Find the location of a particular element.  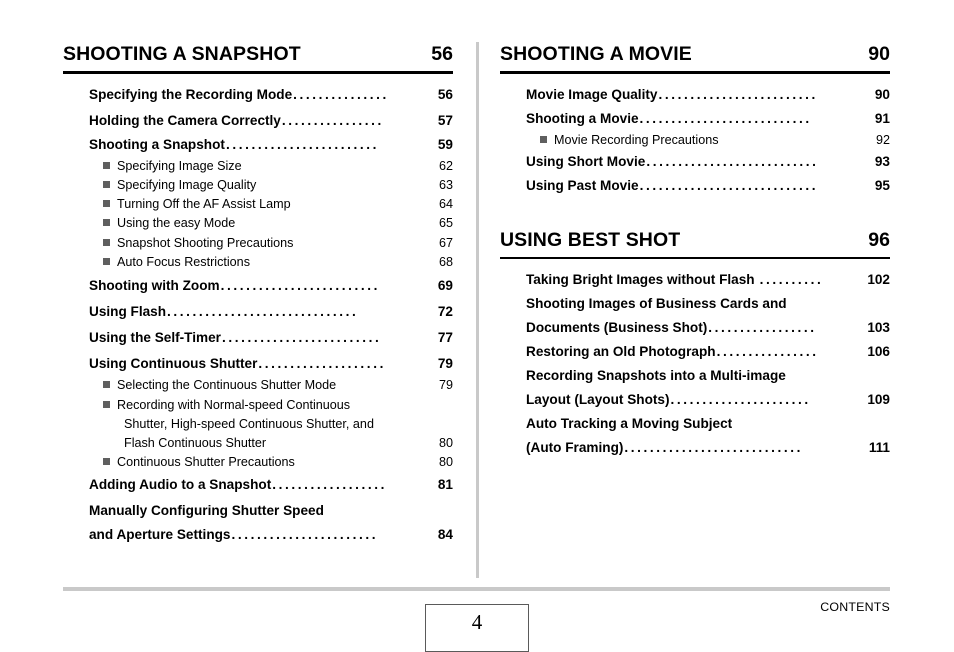

chapter-heading-row: SHOOTING A SNAPSHOT 56 is located at coordinates (258, 54).